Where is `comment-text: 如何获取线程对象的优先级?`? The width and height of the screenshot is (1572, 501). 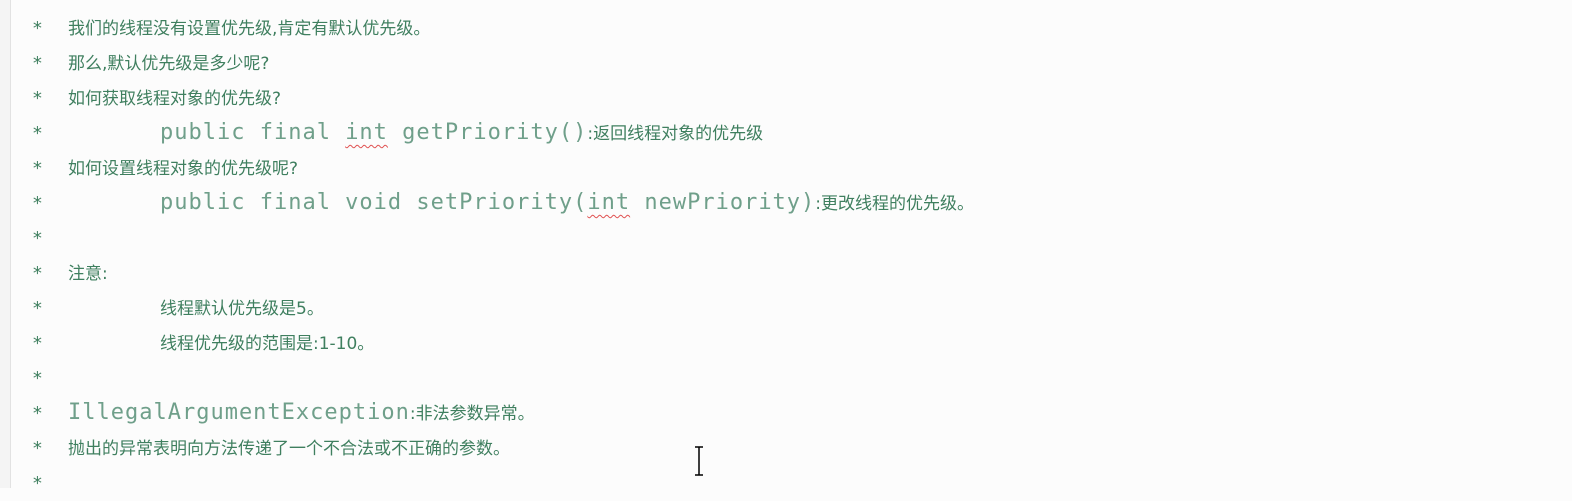
comment-text: 如何获取线程对象的优先级? is located at coordinates (175, 99).